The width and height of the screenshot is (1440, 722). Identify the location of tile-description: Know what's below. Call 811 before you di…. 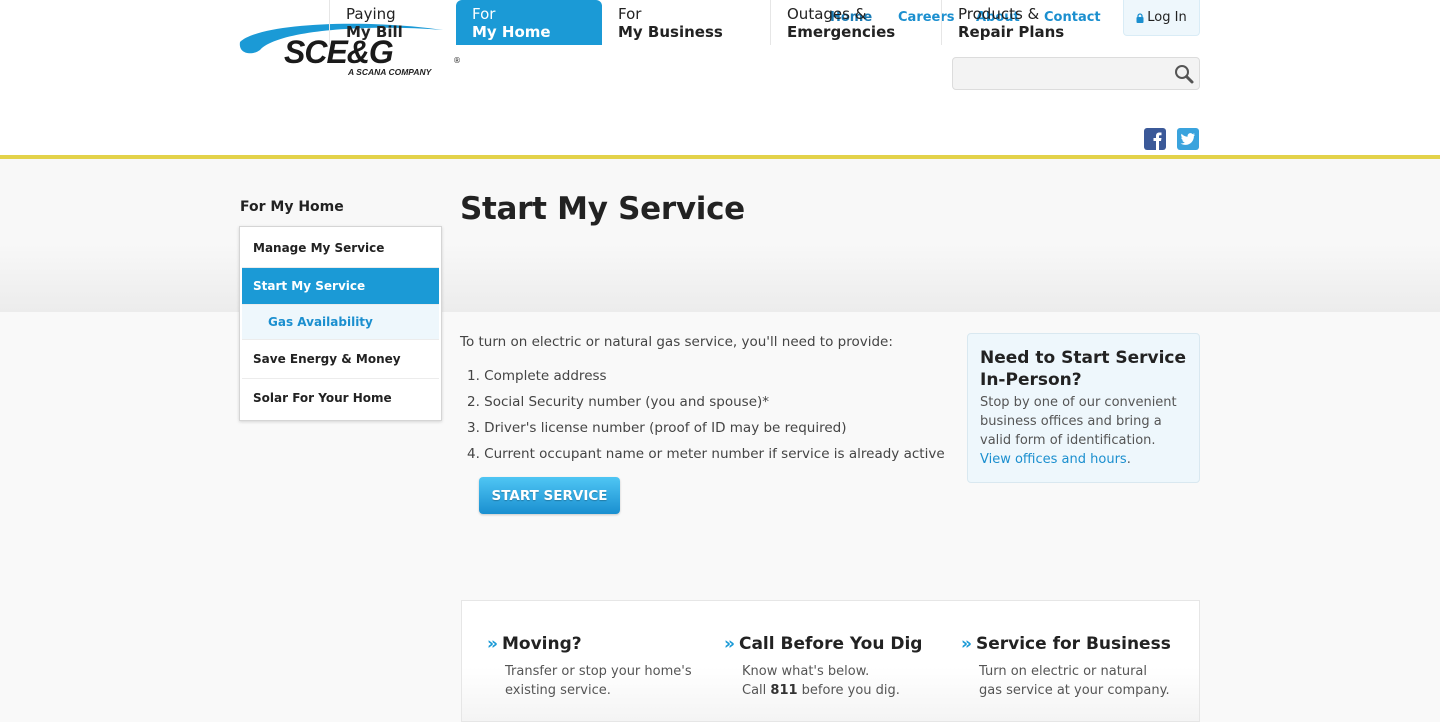
(821, 681).